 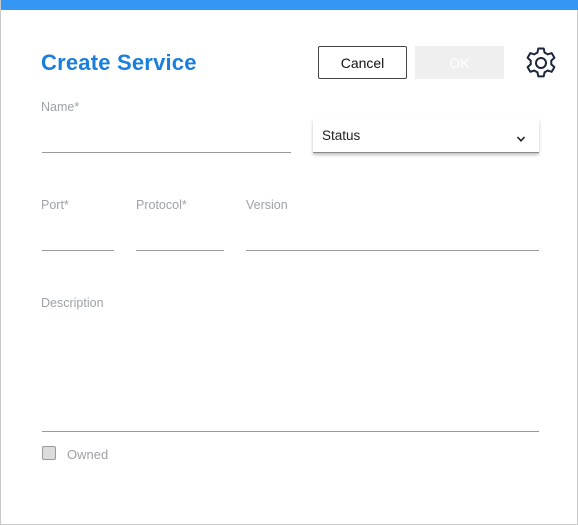 I want to click on dialog-title: Create Service, so click(x=119, y=62).